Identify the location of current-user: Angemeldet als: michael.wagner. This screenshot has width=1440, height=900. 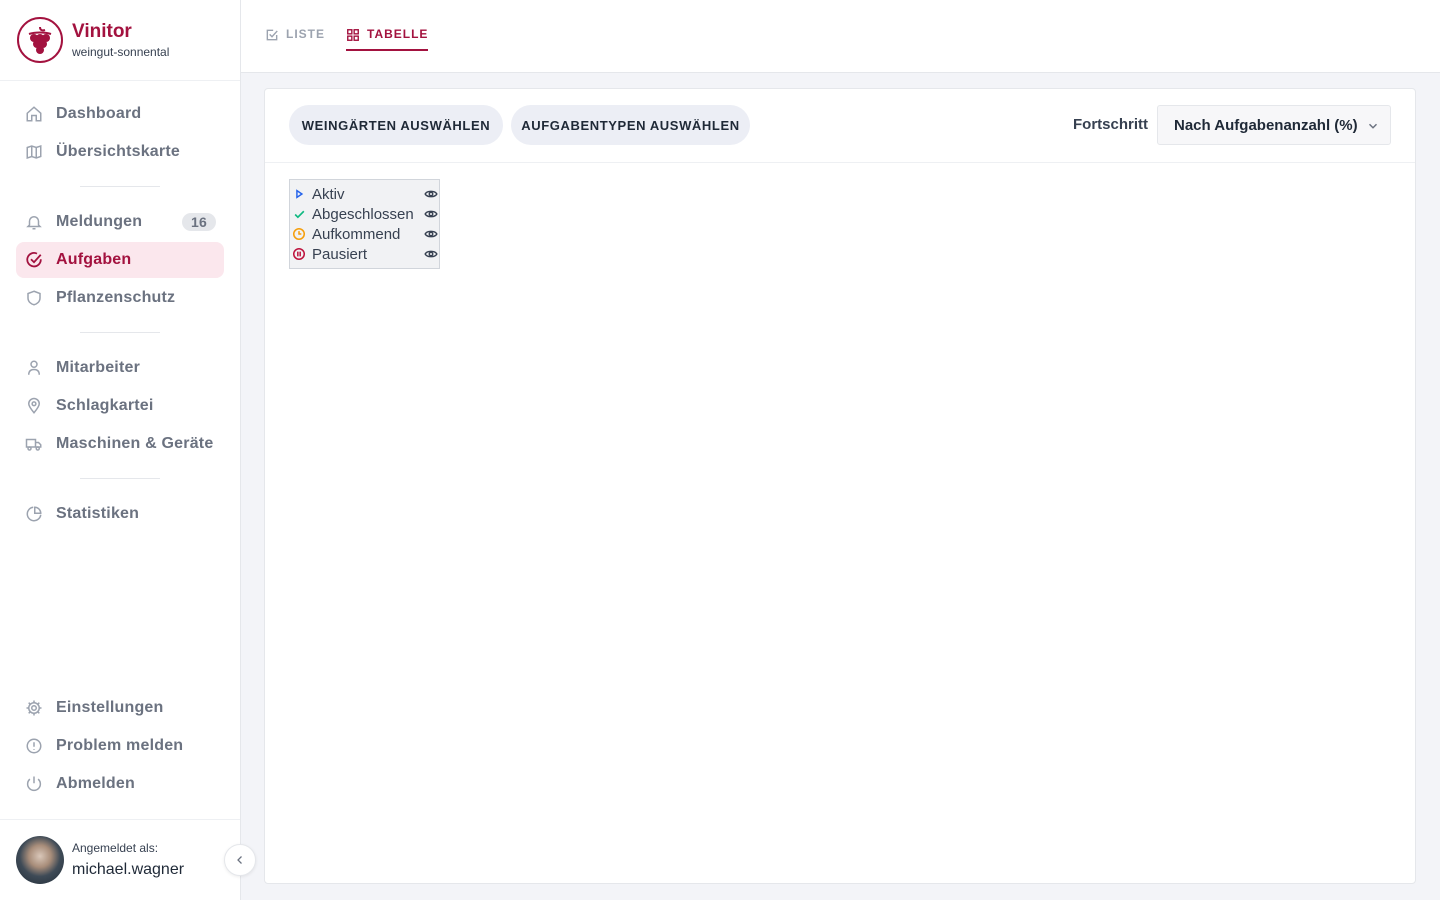
(120, 859).